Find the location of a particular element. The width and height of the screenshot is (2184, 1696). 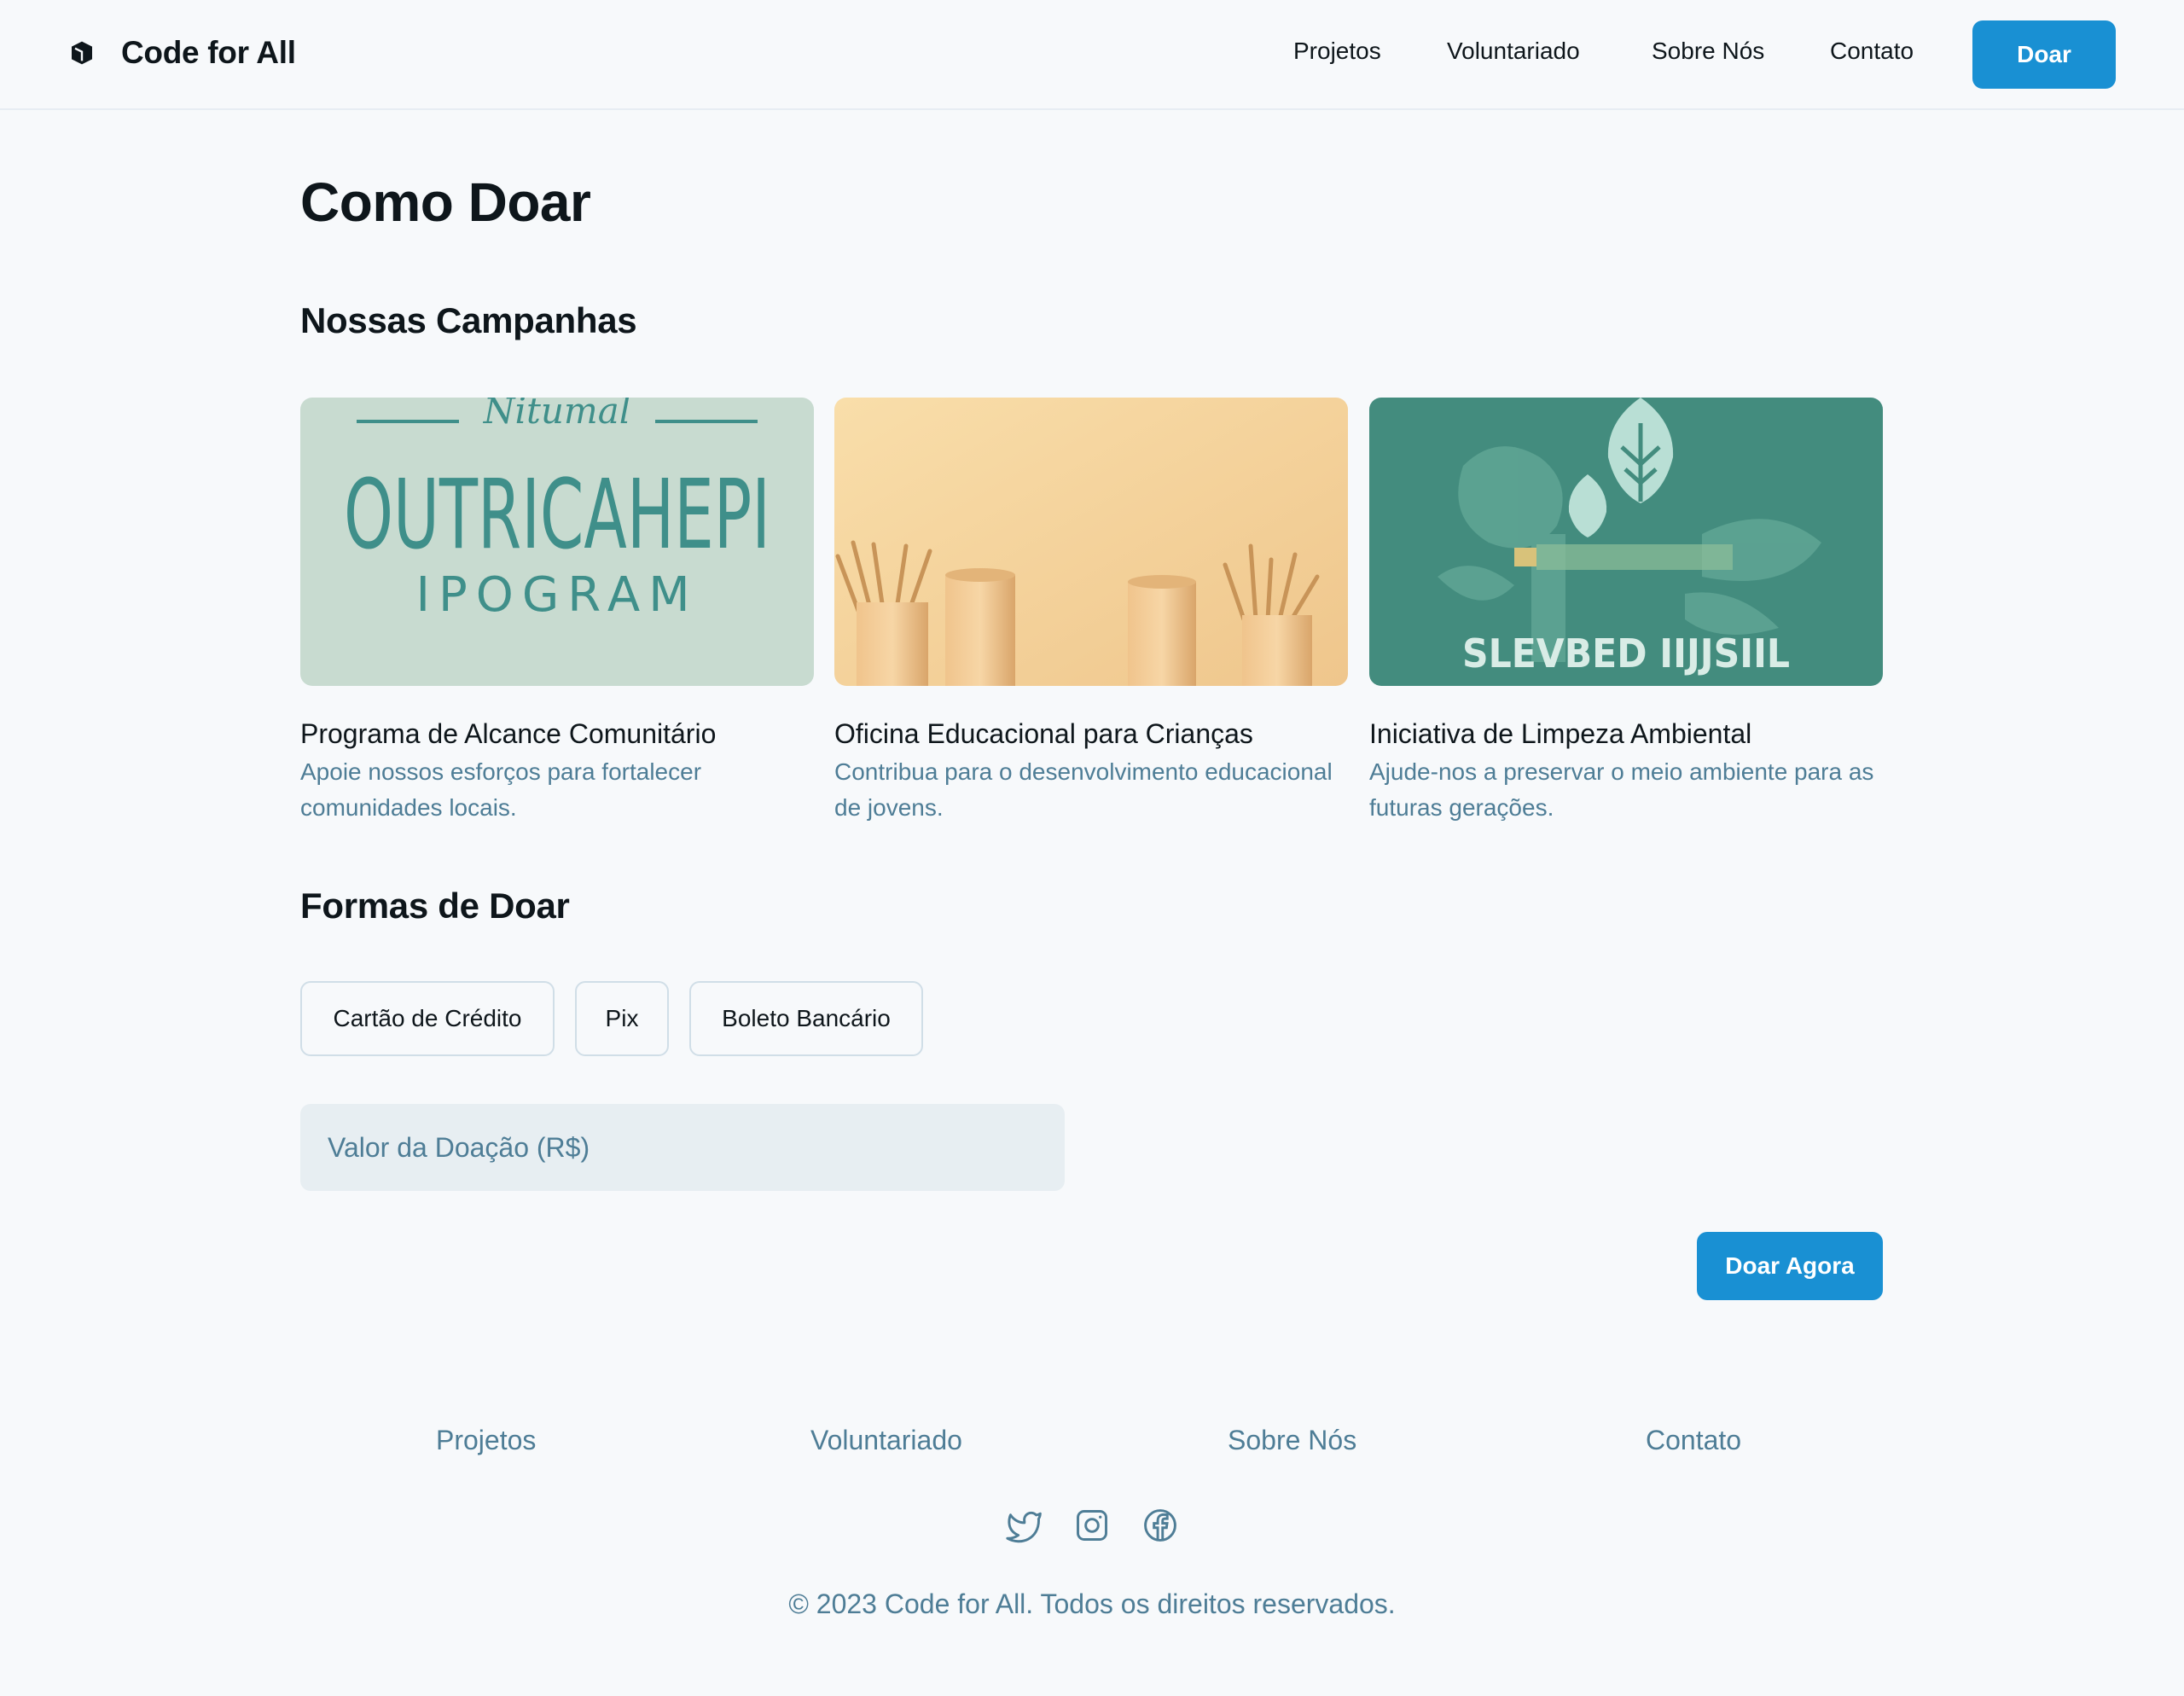

cube-logo-icon is located at coordinates (82, 53).